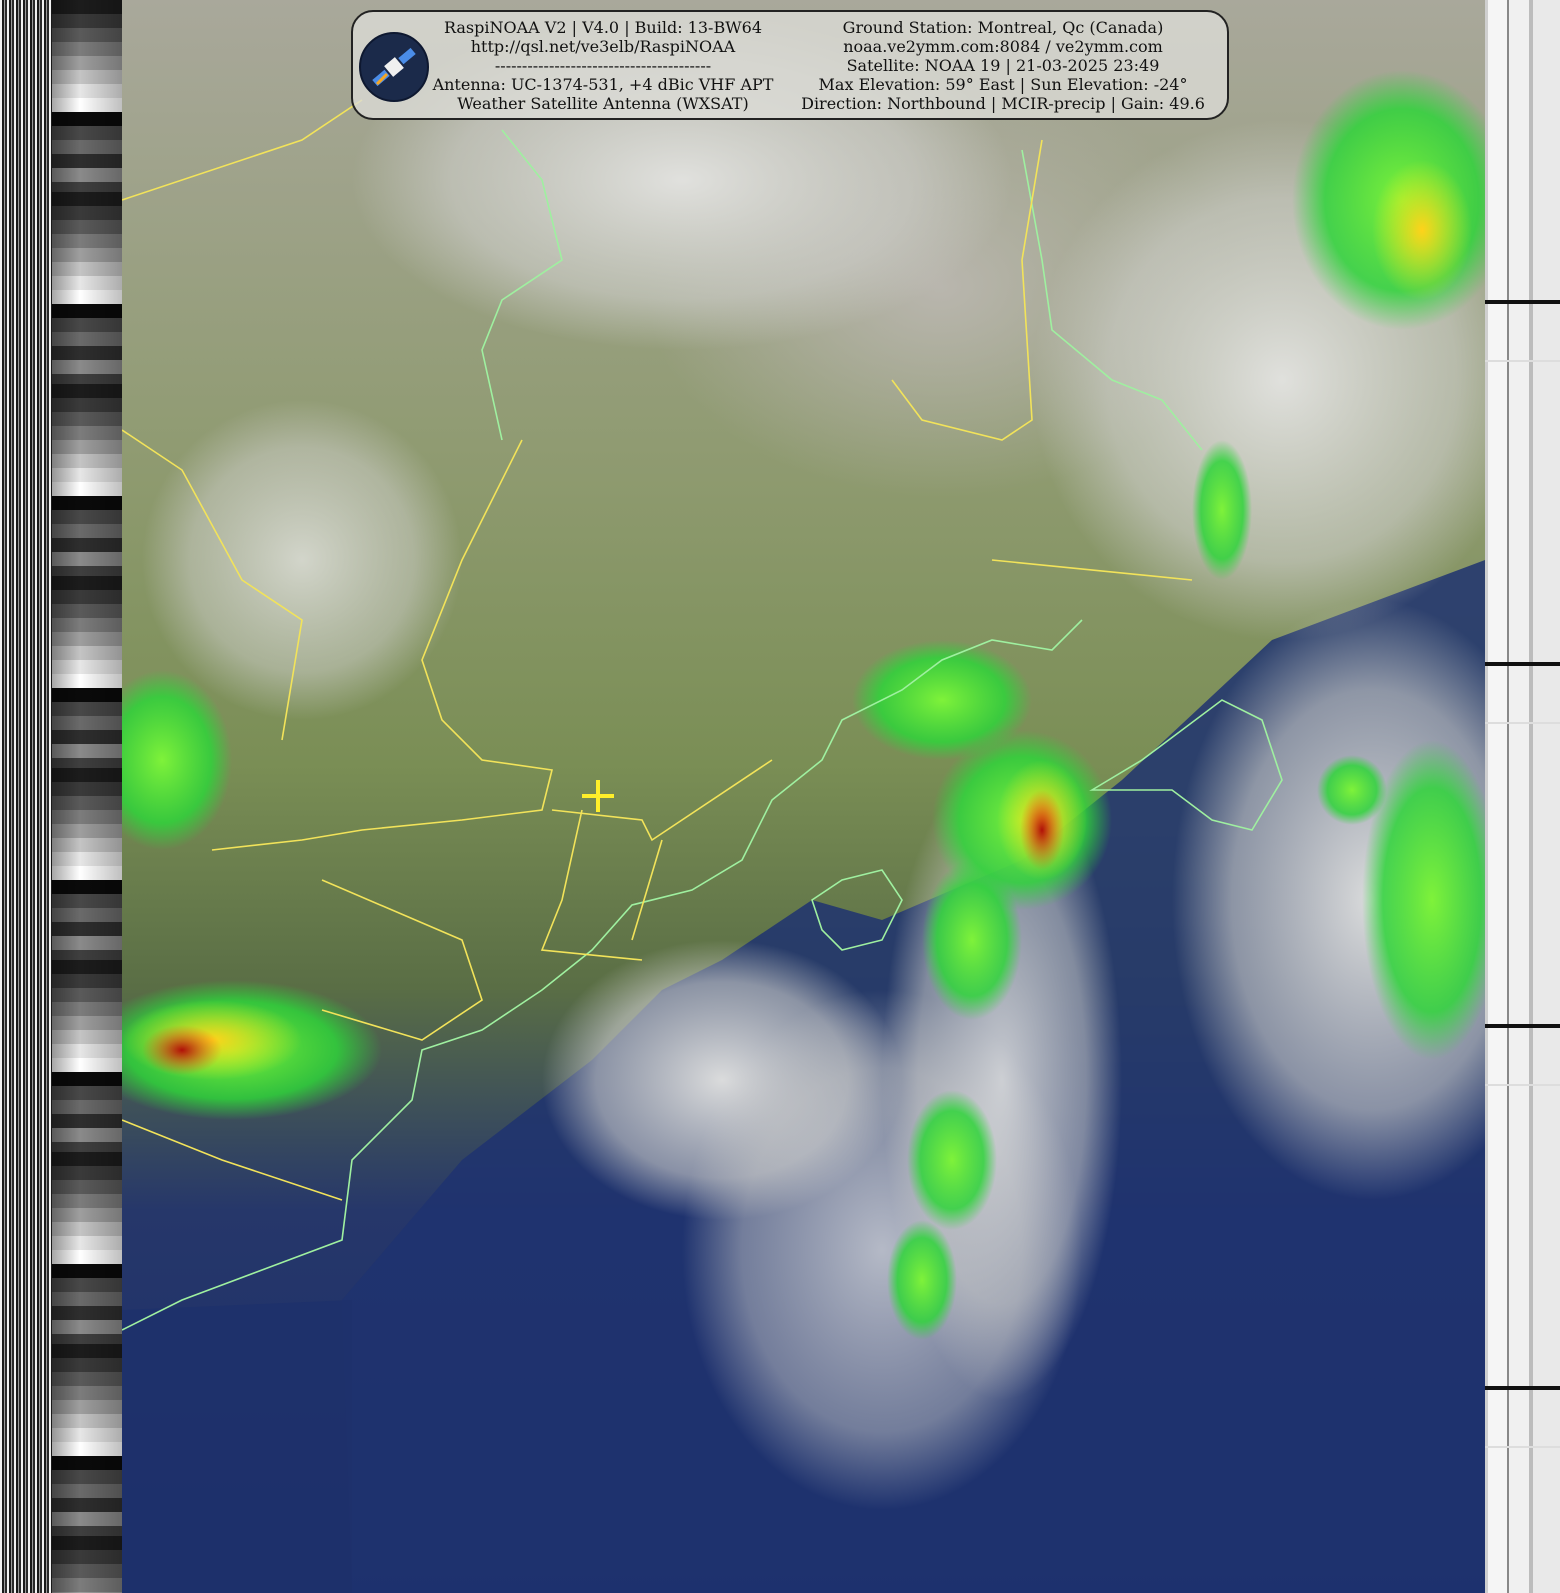 Image resolution: width=1560 pixels, height=1593 pixels. I want to click on satellite-pass-text: Satellite: NOAA 19 | 21-03-2025 23:49, so click(1003, 65).